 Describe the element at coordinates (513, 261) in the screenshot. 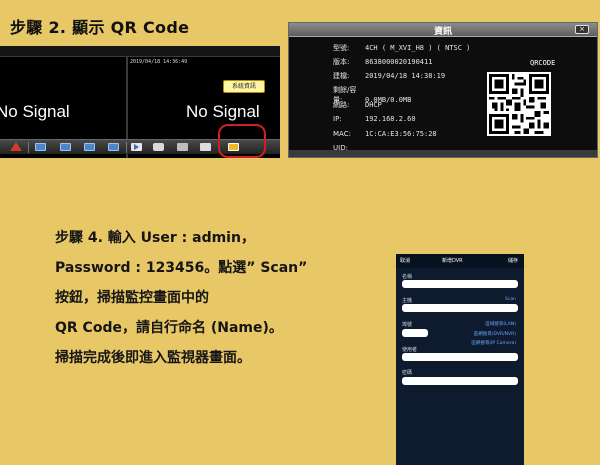

I see `save-button: 儲存` at that location.